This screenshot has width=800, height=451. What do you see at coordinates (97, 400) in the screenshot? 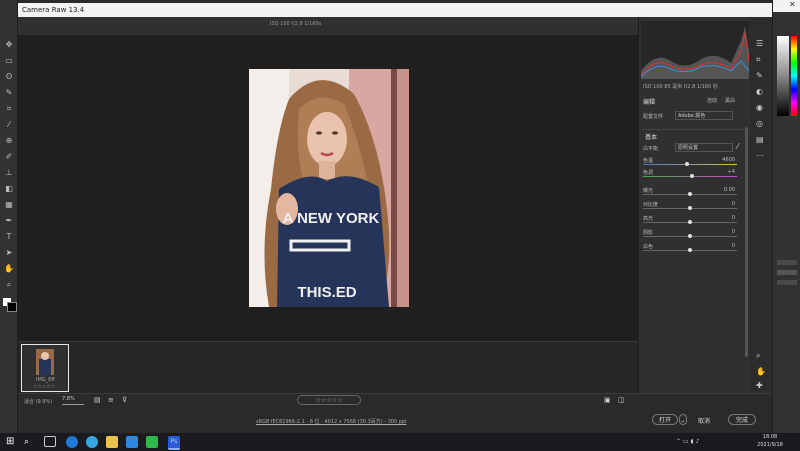
I see `filmstrip-options-icon: ▤` at bounding box center [97, 400].